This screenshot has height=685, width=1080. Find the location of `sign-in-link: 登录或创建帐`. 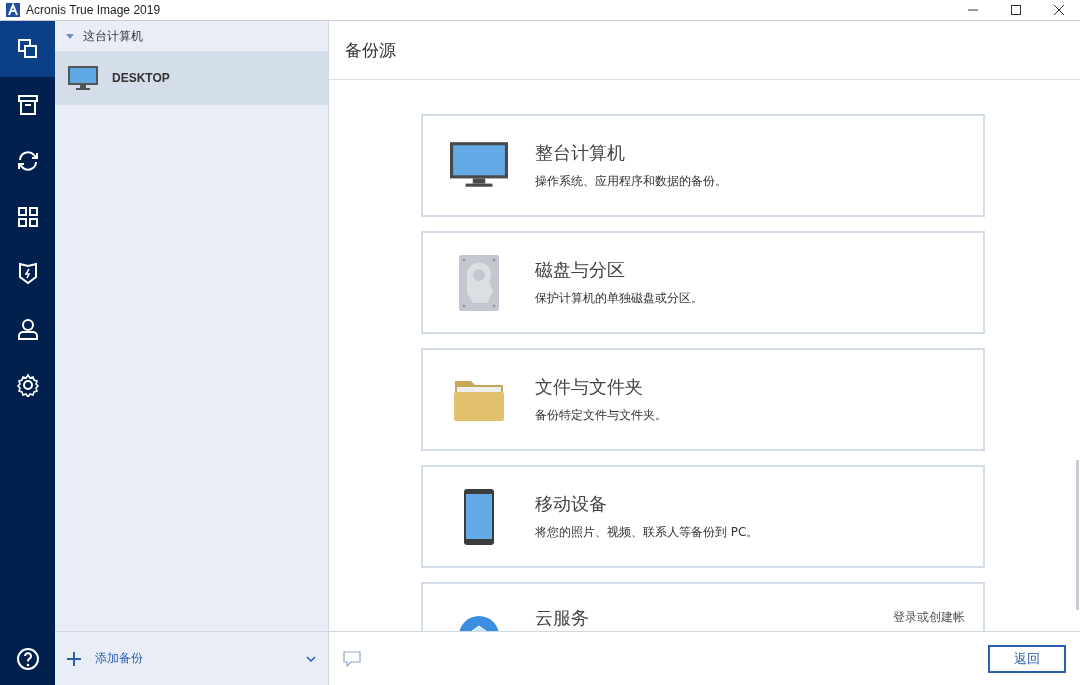

sign-in-link: 登录或创建帐 is located at coordinates (929, 617).